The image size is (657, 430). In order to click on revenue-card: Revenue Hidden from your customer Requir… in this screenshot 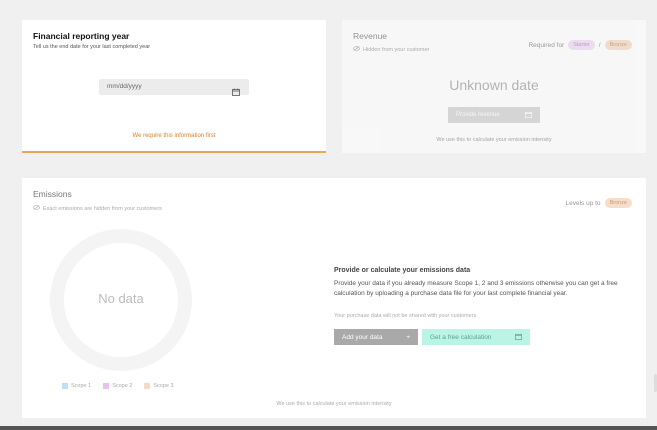, I will do `click(494, 86)`.